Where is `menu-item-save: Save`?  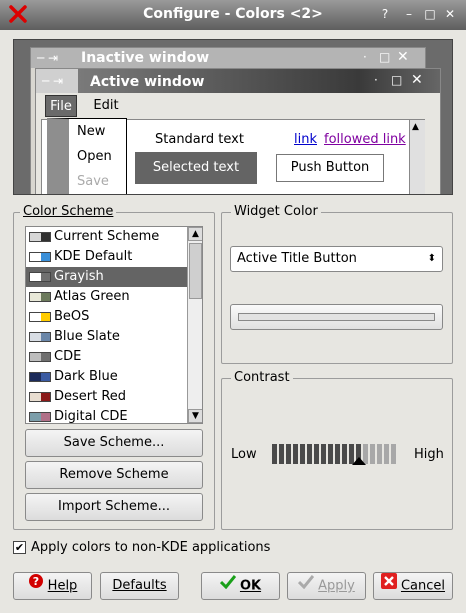 menu-item-save: Save is located at coordinates (93, 181).